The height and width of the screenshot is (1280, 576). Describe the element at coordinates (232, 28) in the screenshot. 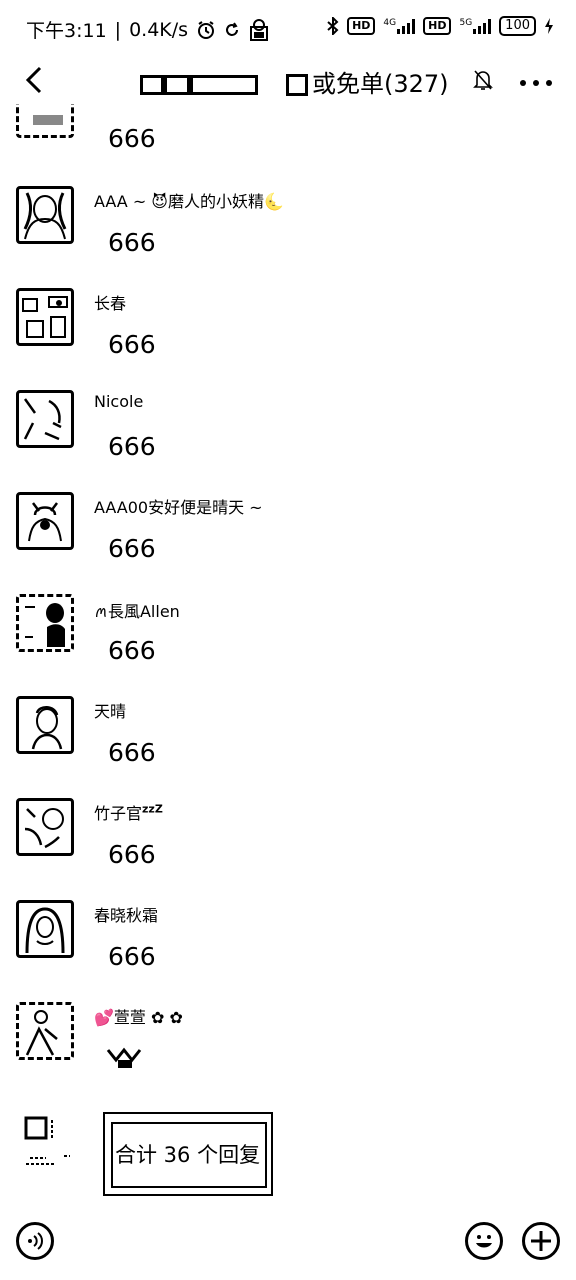

I see `sync-icon` at that location.